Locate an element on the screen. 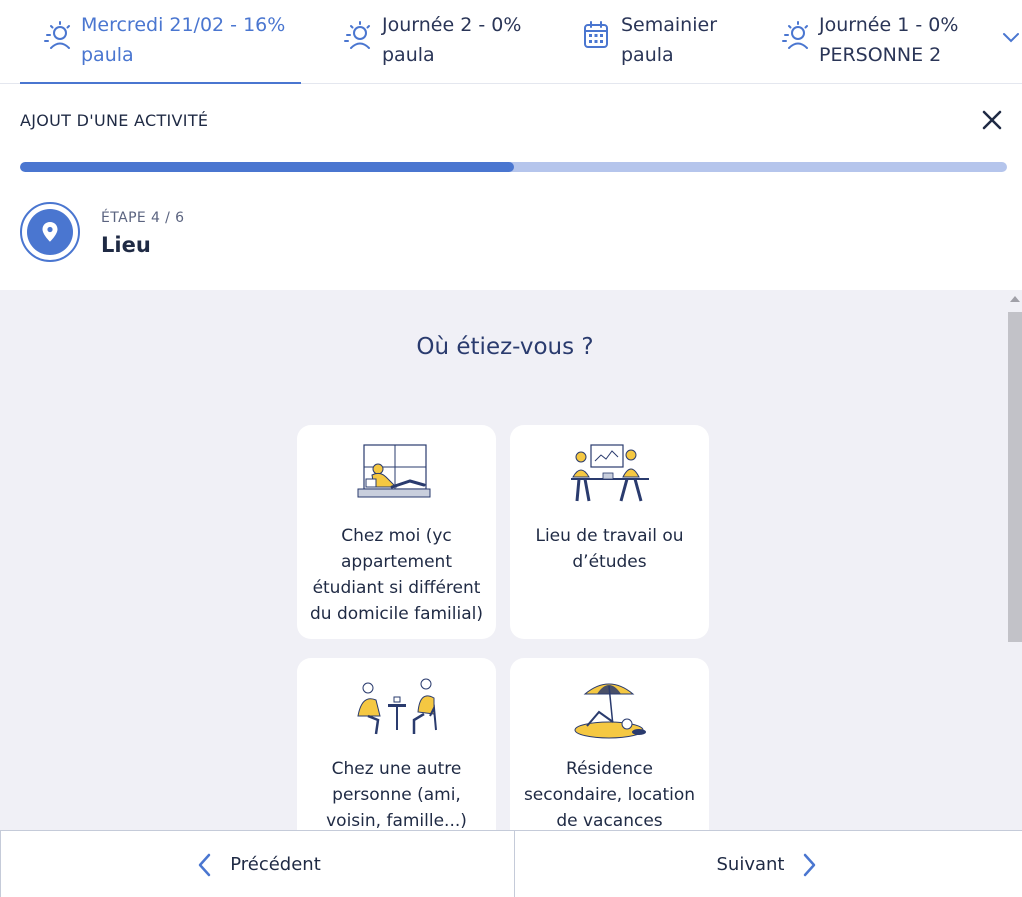 The height and width of the screenshot is (897, 1022). chevron-right-icon is located at coordinates (810, 864).